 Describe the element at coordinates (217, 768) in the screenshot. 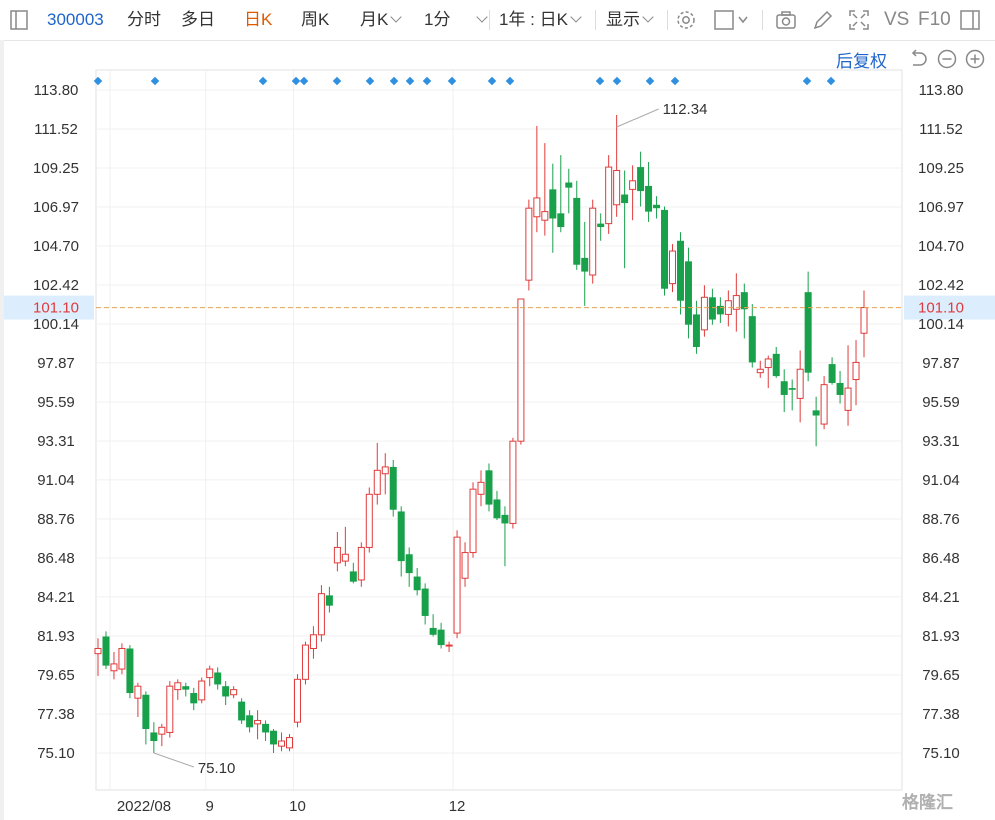

I see `low-annotation-label: 75.10` at that location.